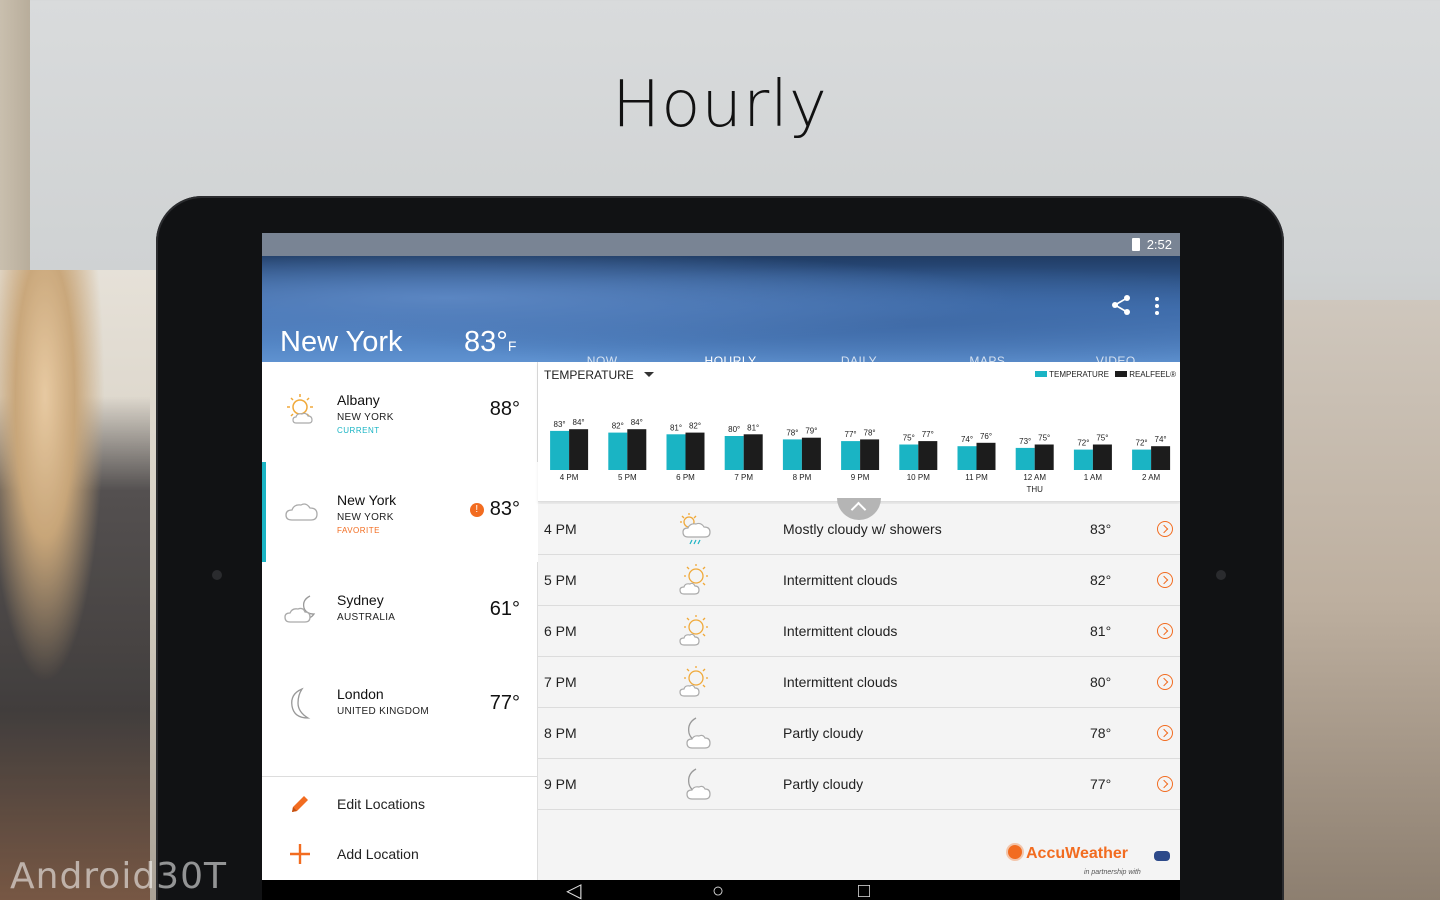 This screenshot has height=900, width=1440. Describe the element at coordinates (367, 500) in the screenshot. I see `location-name: New York` at that location.